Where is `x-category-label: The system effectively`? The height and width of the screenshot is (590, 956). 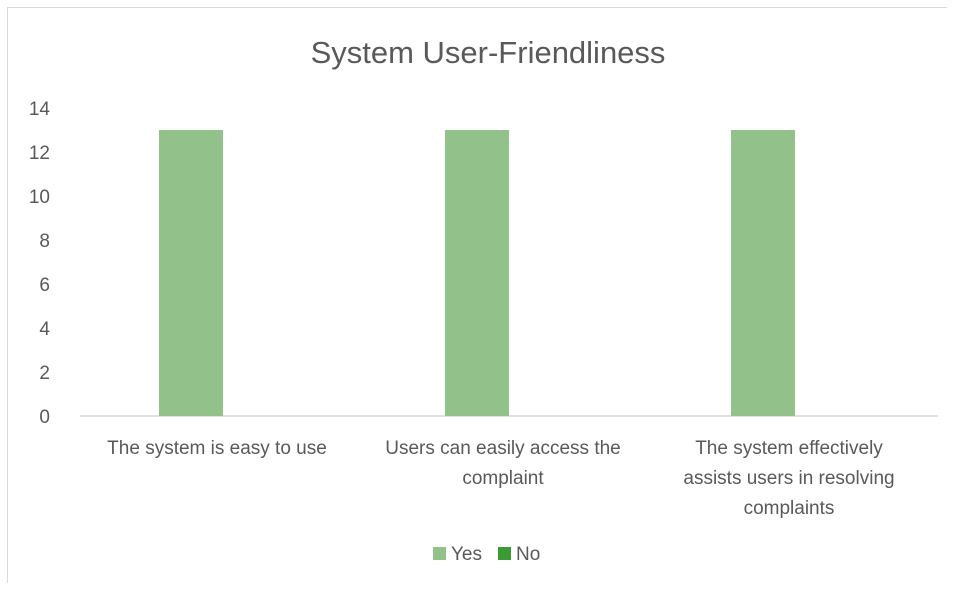 x-category-label: The system effectively is located at coordinates (789, 448).